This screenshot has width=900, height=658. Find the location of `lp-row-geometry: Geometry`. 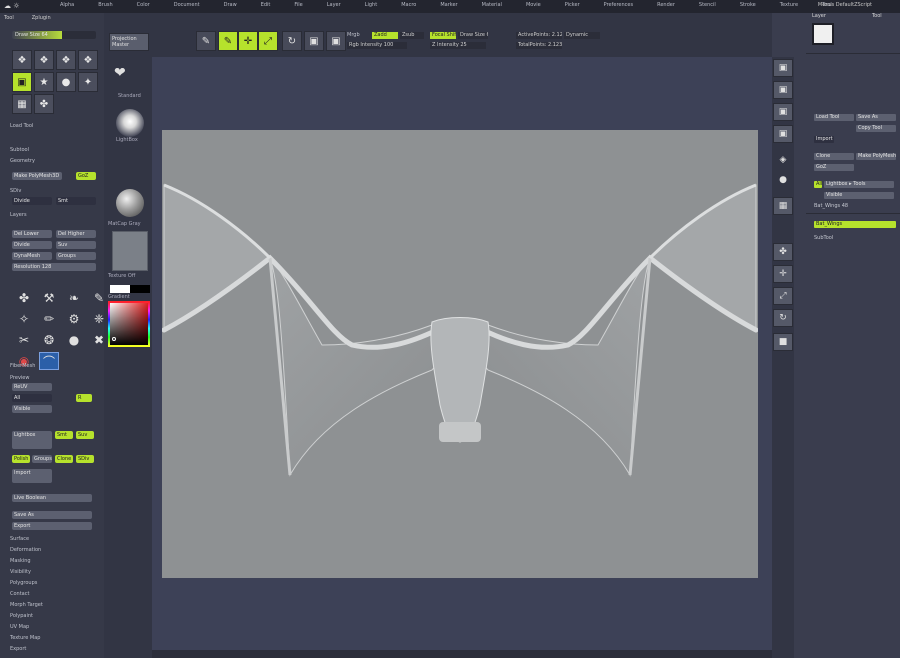

lp-row-geometry: Geometry is located at coordinates (22, 161).